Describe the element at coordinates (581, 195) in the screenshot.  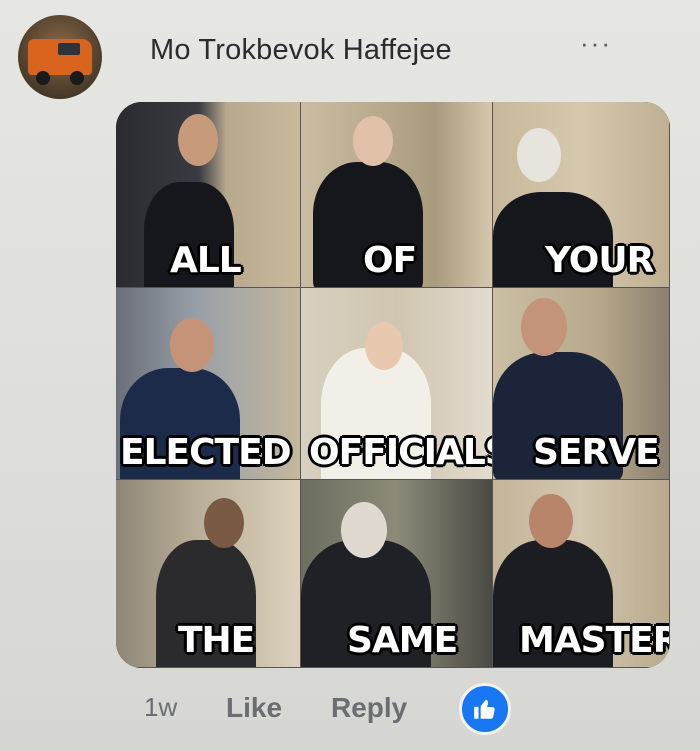
I see `meme-cell: YOUR` at that location.